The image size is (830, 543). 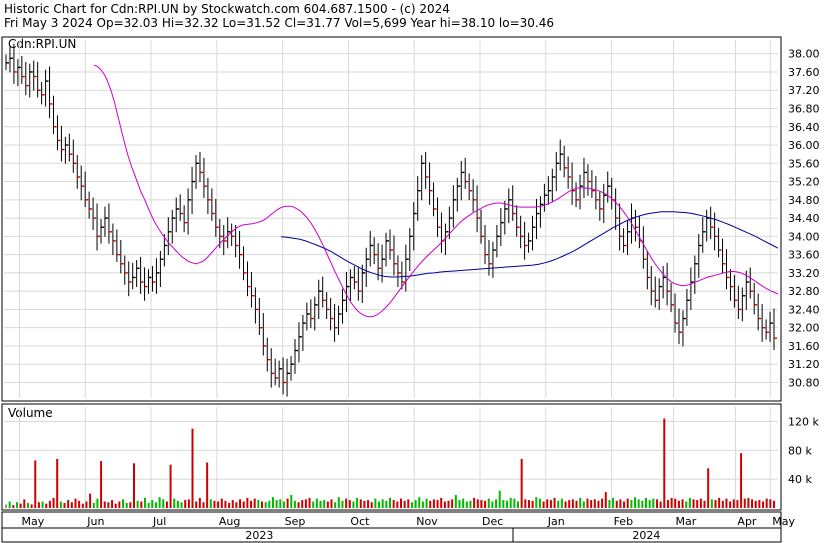 What do you see at coordinates (30, 413) in the screenshot?
I see `volume-label: Volume` at bounding box center [30, 413].